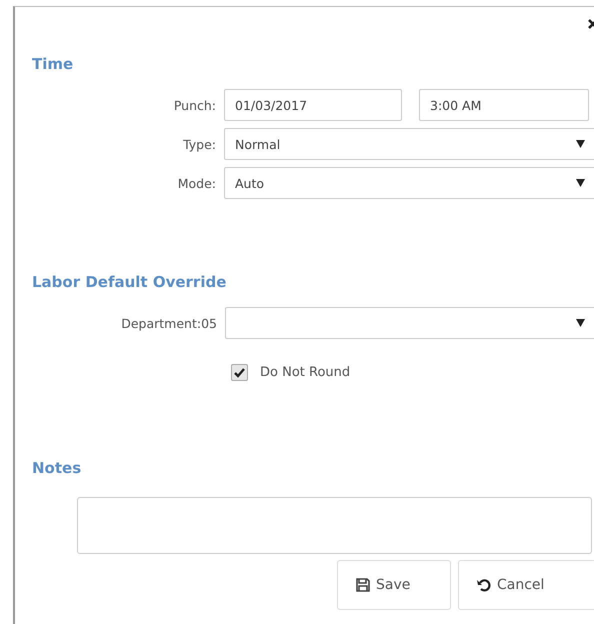 The width and height of the screenshot is (594, 624). What do you see at coordinates (526, 585) in the screenshot?
I see `cancel-button: Cancel` at bounding box center [526, 585].